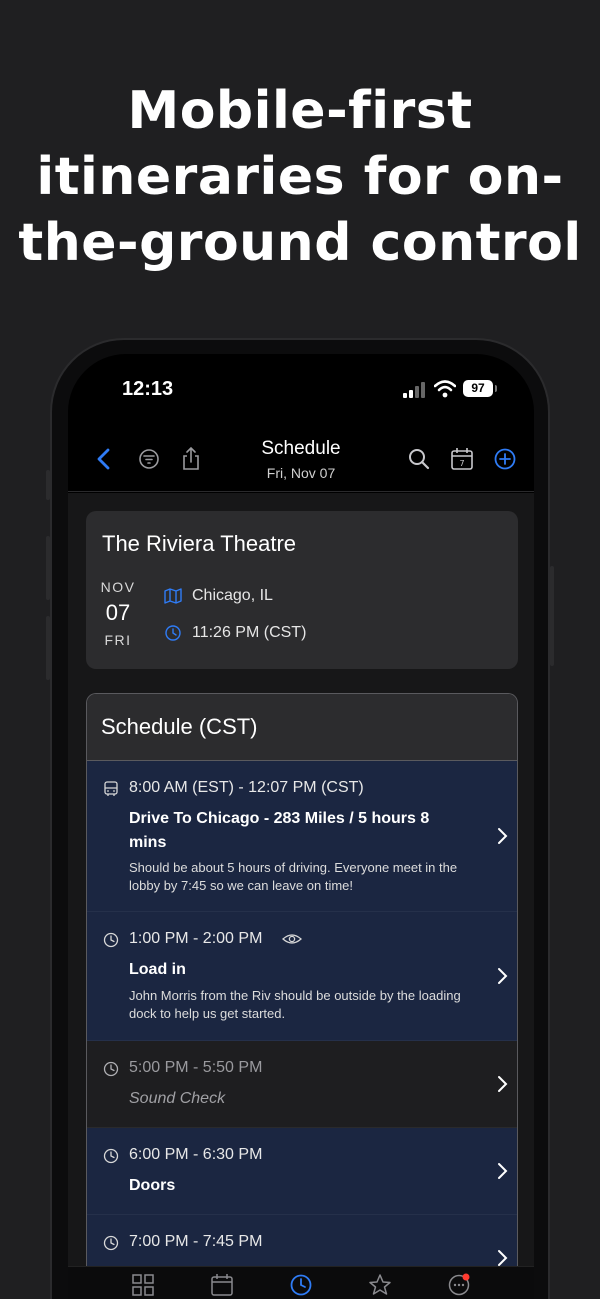 The height and width of the screenshot is (1299, 600). Describe the element at coordinates (302, 1084) in the screenshot. I see `schedule-item: 5:00 PM - 5:50 PM Sound Check` at that location.